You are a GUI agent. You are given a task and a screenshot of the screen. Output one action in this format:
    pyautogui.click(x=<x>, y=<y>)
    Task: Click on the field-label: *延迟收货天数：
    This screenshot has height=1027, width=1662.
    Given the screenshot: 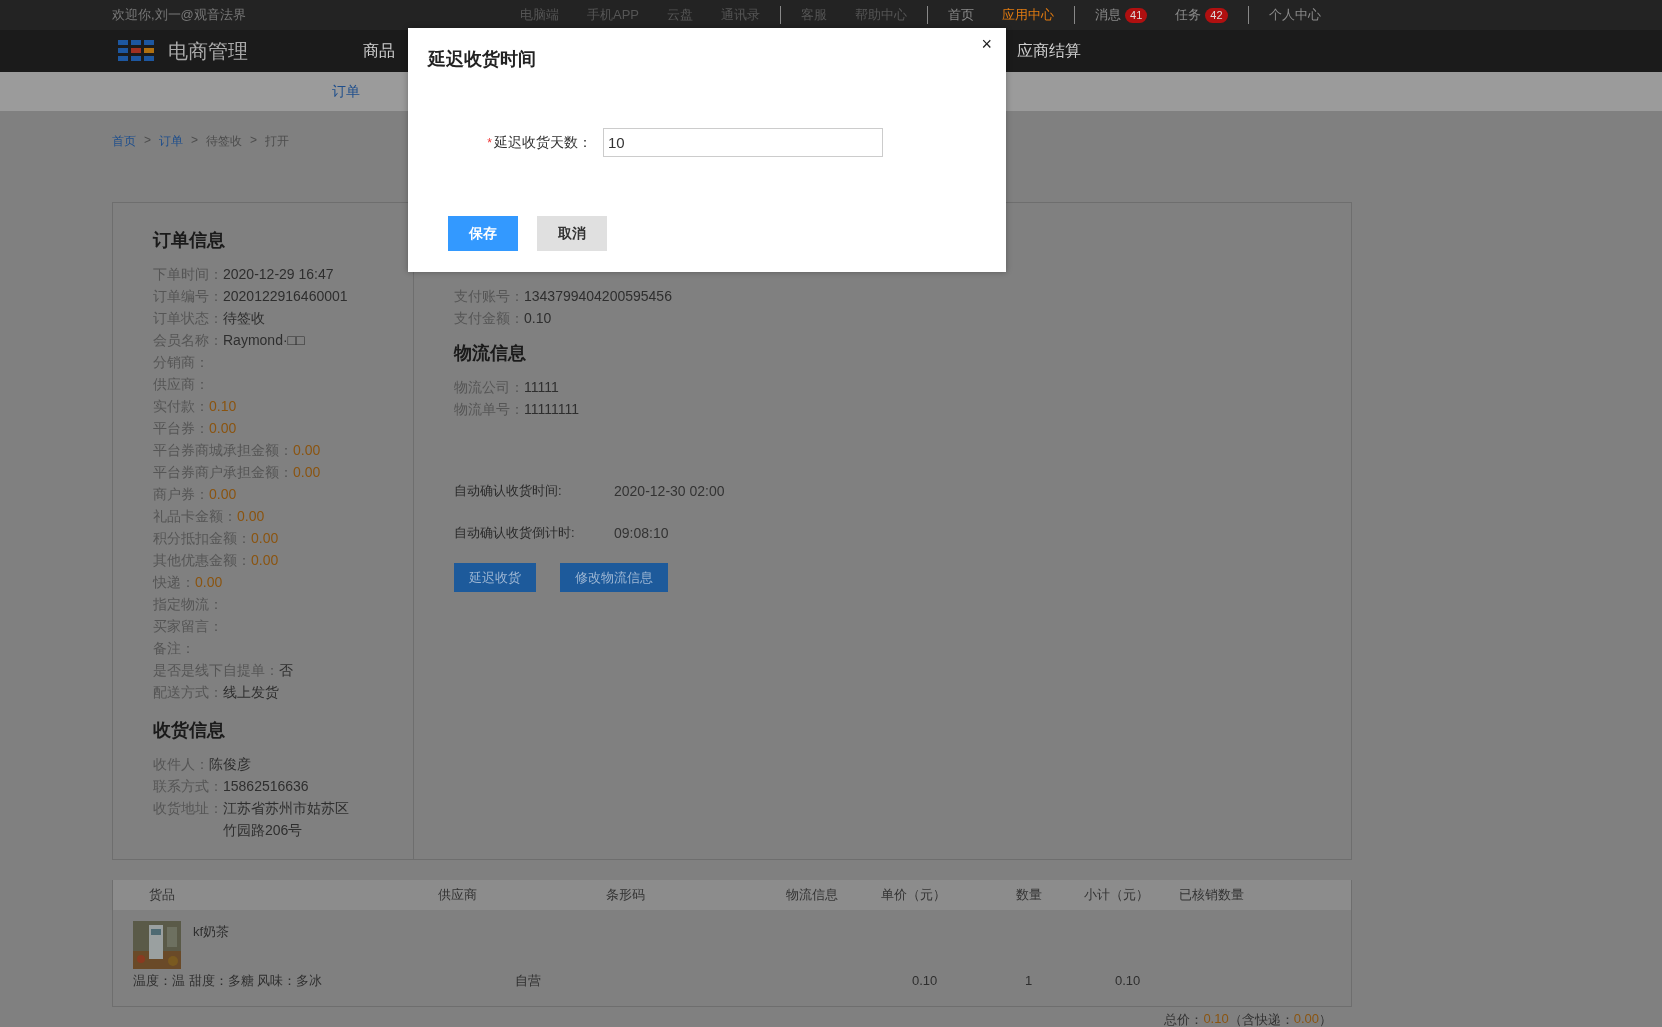 What is the action you would take?
    pyautogui.click(x=539, y=142)
    